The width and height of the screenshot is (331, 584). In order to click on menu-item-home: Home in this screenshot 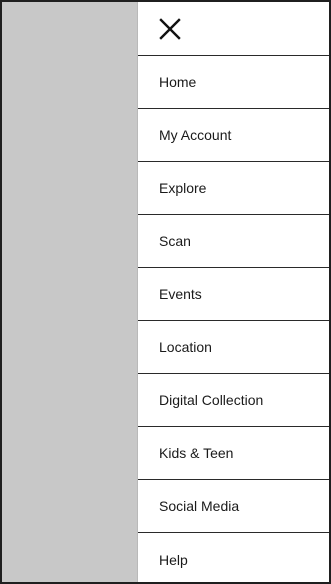, I will do `click(233, 82)`.